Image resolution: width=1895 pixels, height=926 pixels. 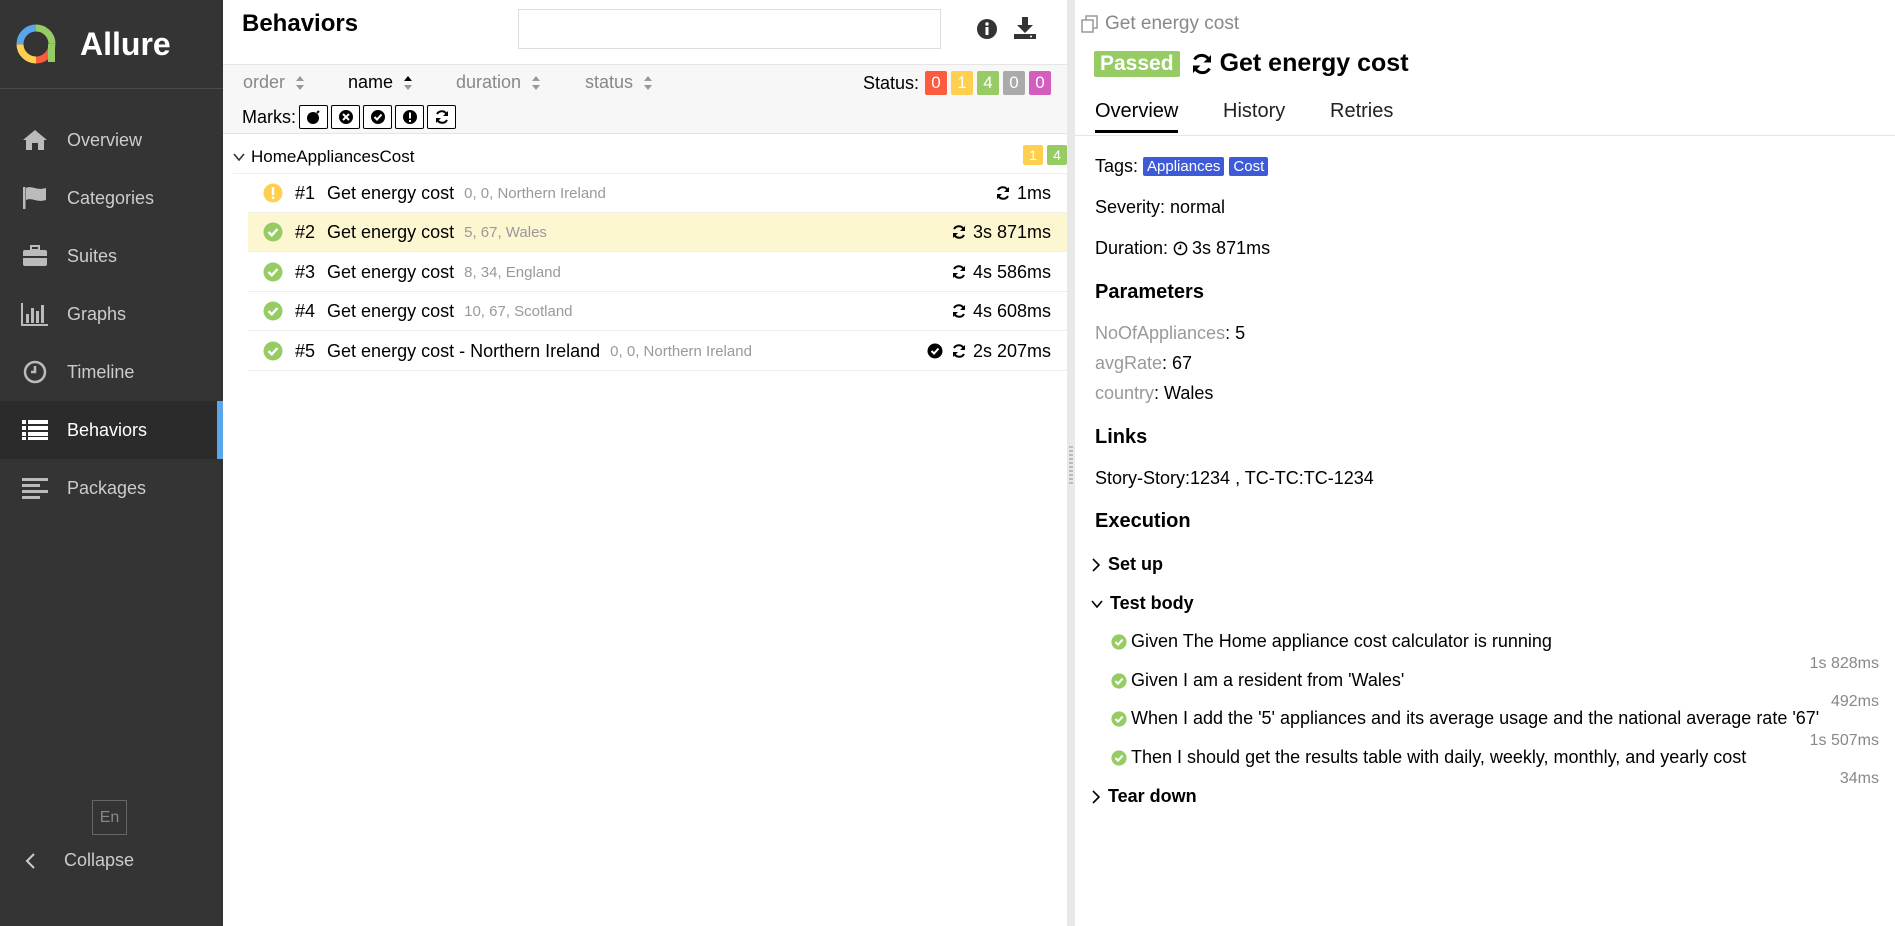 What do you see at coordinates (391, 271) in the screenshot?
I see `row-name: Get energy cost` at bounding box center [391, 271].